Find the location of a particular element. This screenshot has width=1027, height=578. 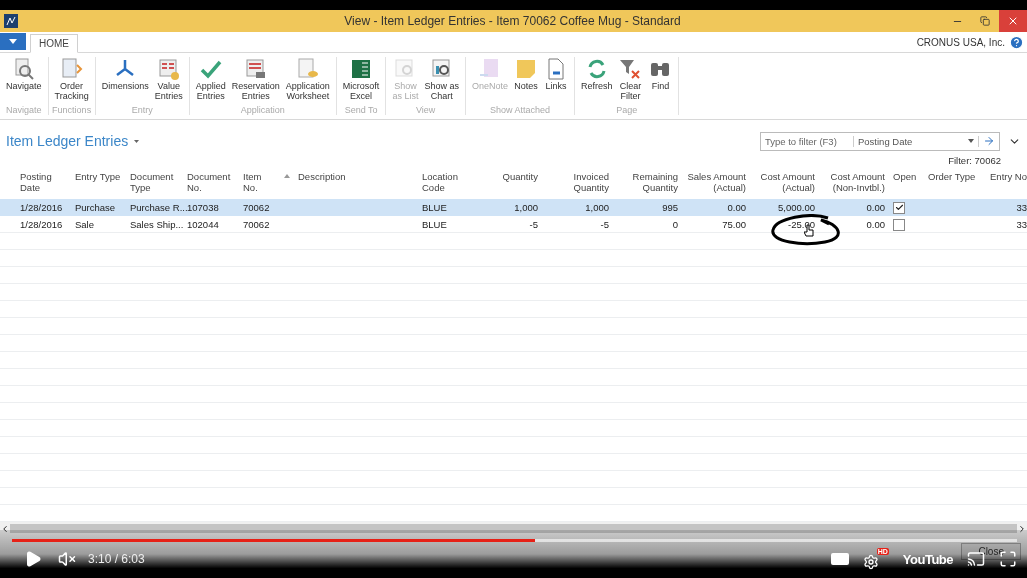

ribbon-button: Microsoft Excel is located at coordinates (361, 81).